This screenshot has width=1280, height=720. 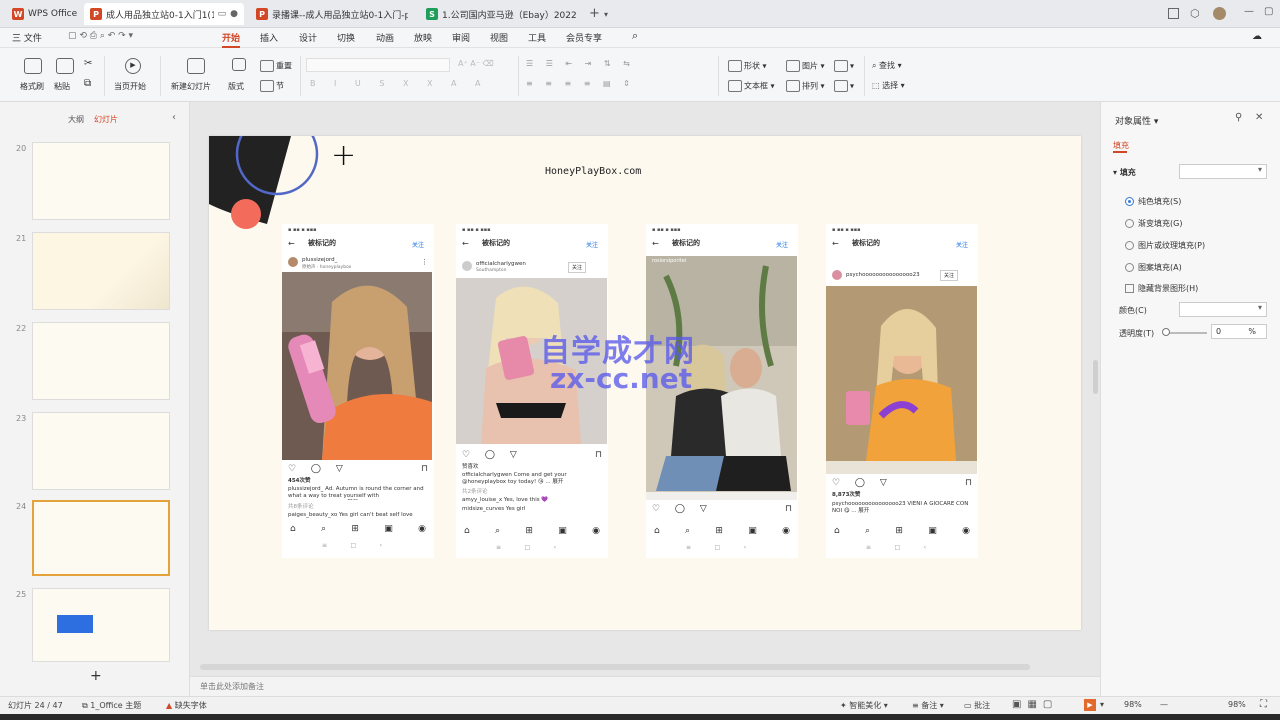 What do you see at coordinates (635, 36) in the screenshot?
I see `search-icon: ⌕` at bounding box center [635, 36].